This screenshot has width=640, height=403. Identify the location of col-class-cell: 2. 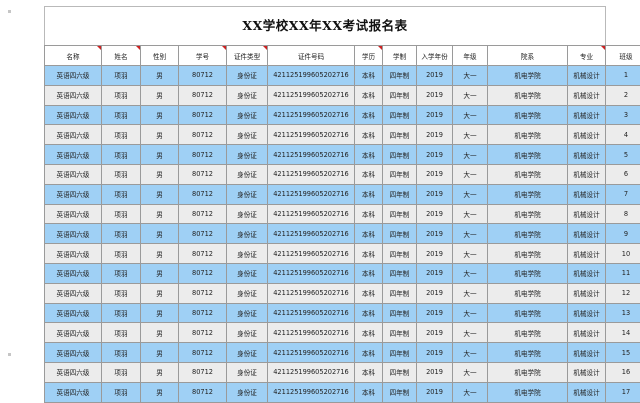
(623, 95).